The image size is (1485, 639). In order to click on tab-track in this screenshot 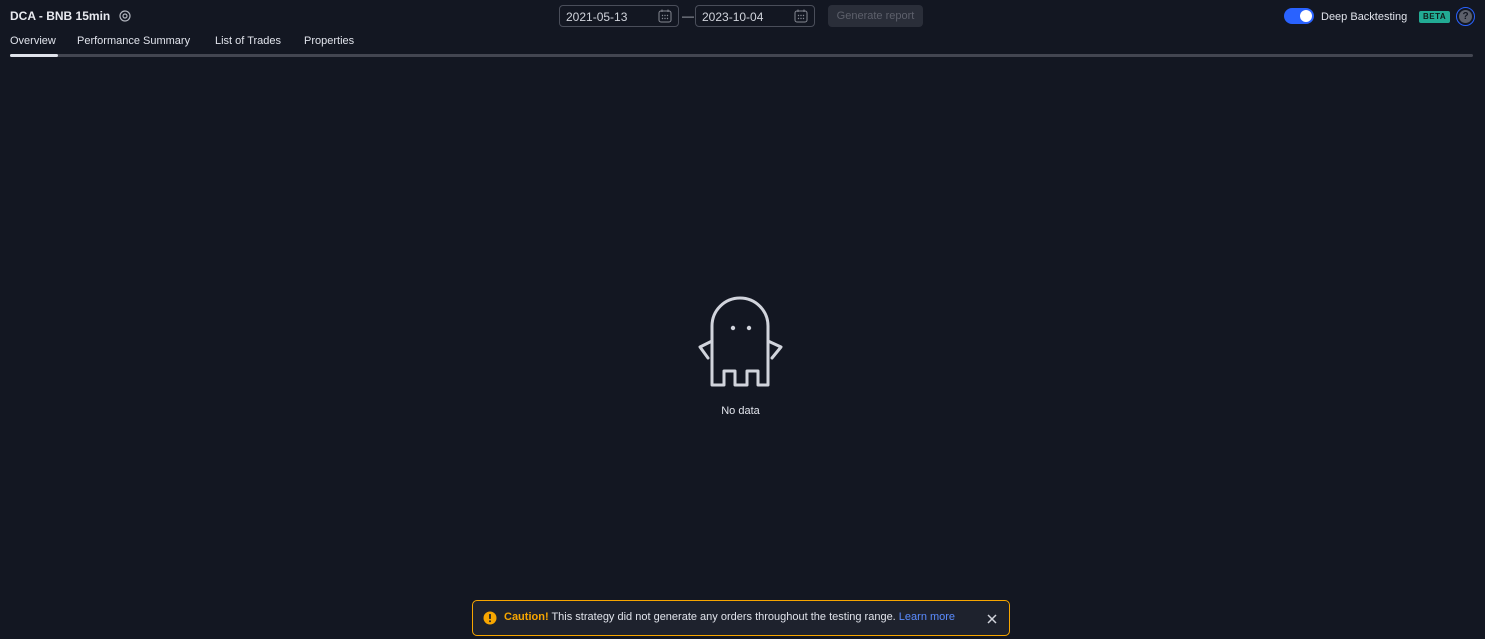, I will do `click(741, 55)`.